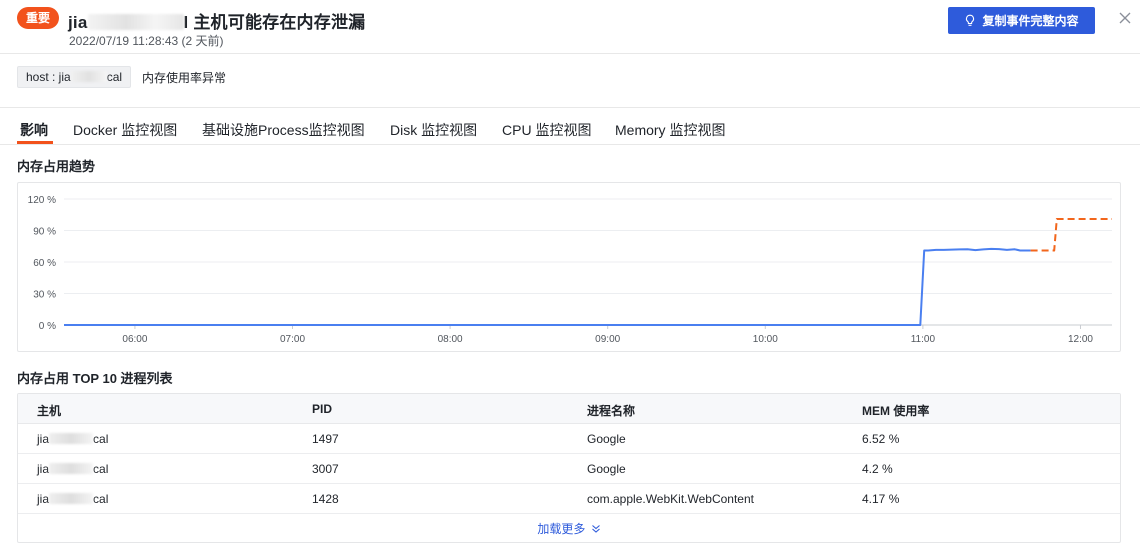 The image size is (1140, 559). Describe the element at coordinates (1080, 339) in the screenshot. I see `x-tick-label: 12:00` at that location.